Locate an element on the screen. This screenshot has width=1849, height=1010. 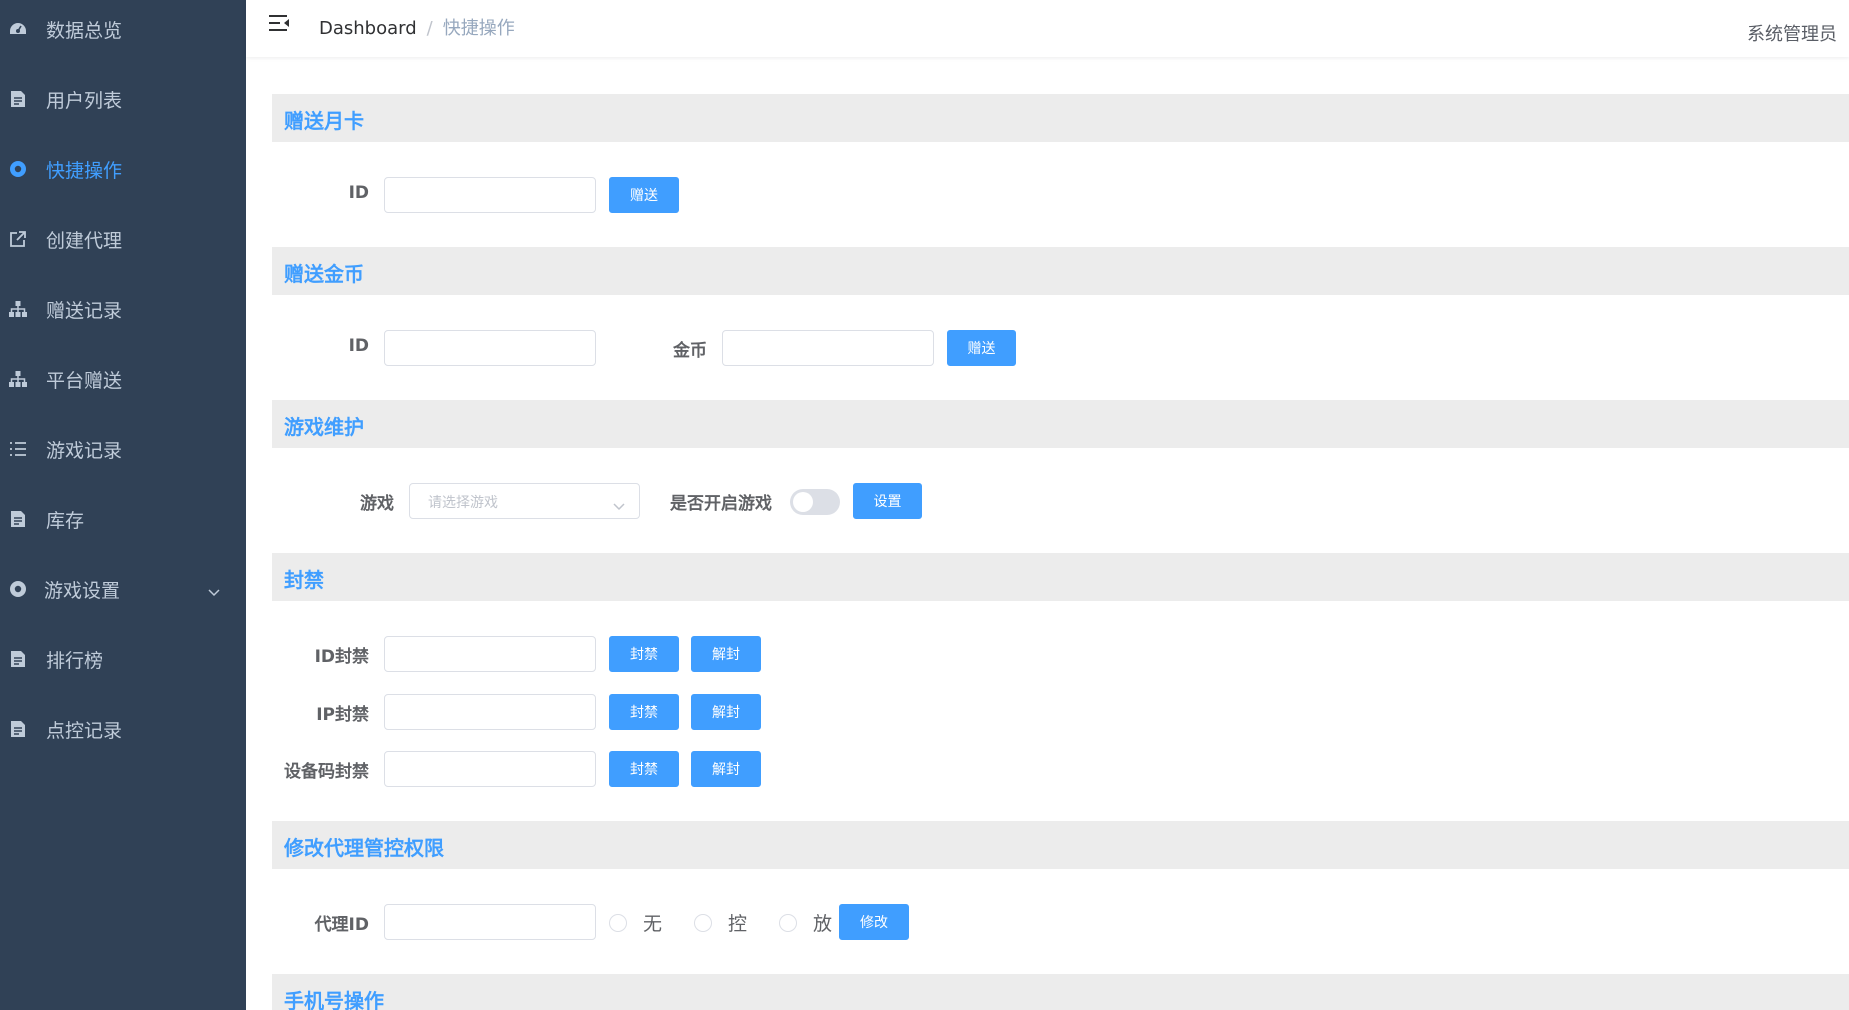
dashboard-icon is located at coordinates (18, 29).